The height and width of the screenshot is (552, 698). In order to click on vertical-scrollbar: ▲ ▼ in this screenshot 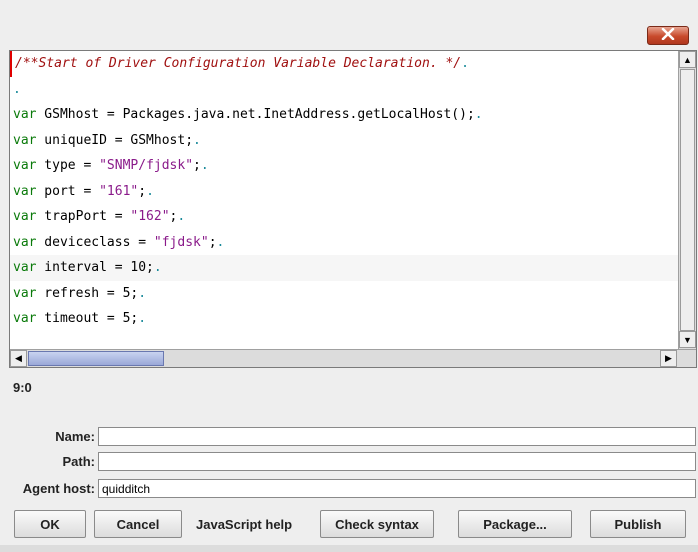, I will do `click(687, 200)`.